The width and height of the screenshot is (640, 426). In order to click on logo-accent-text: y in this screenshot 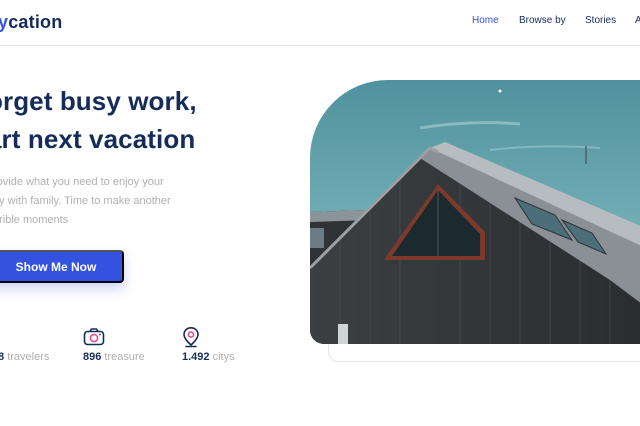, I will do `click(4, 22)`.